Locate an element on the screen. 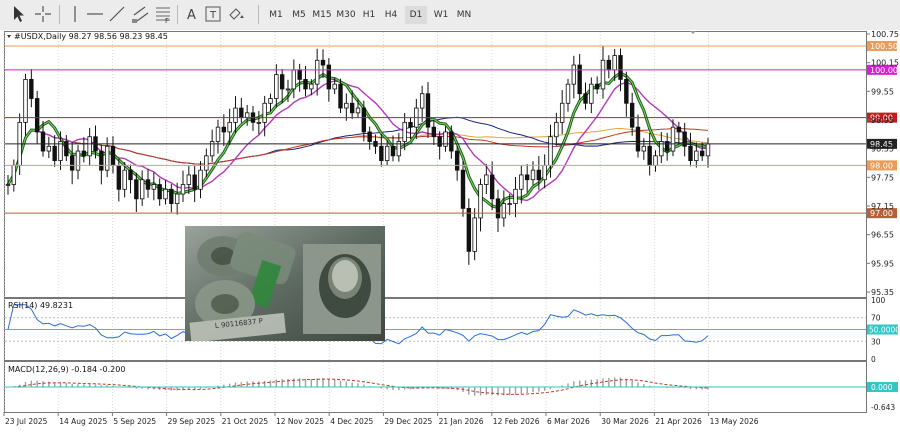 Image resolution: width=900 pixels, height=435 pixels. price-tick-label: 98.35 is located at coordinates (882, 149).